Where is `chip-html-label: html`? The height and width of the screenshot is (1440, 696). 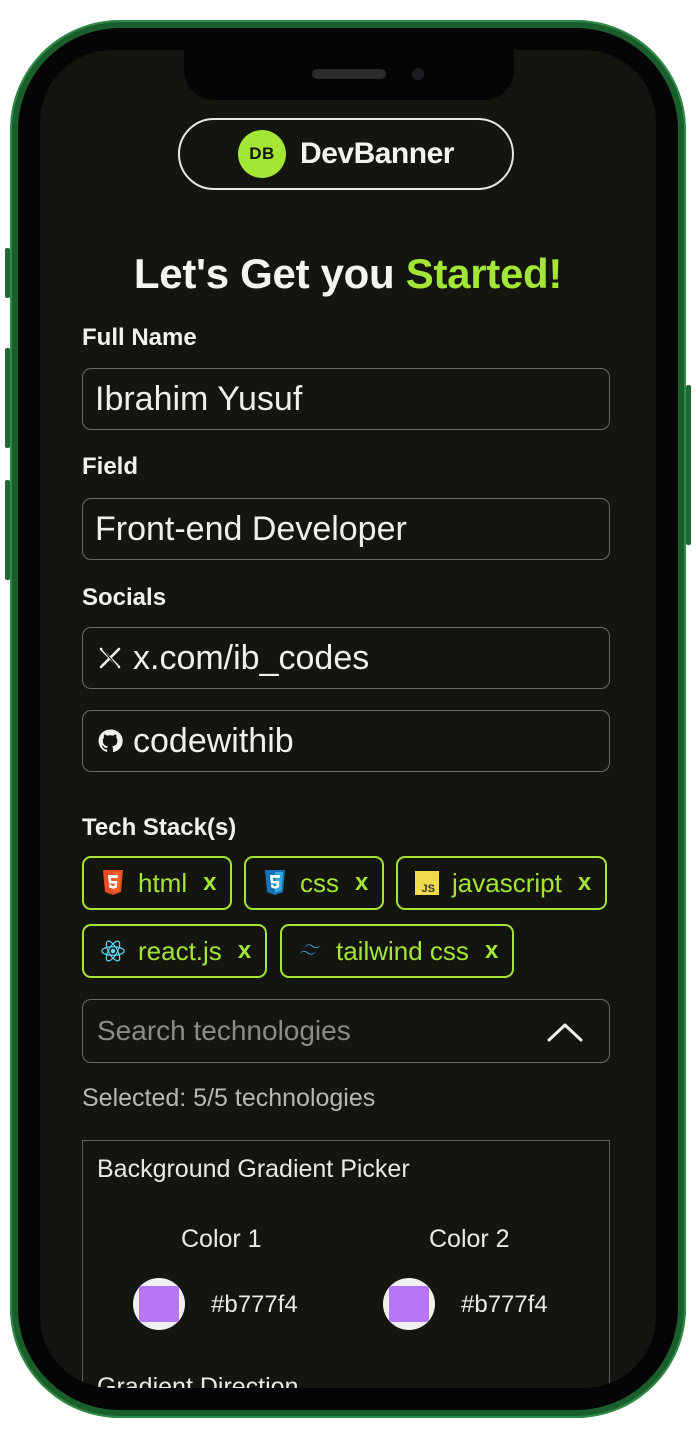
chip-html-label: html is located at coordinates (163, 882).